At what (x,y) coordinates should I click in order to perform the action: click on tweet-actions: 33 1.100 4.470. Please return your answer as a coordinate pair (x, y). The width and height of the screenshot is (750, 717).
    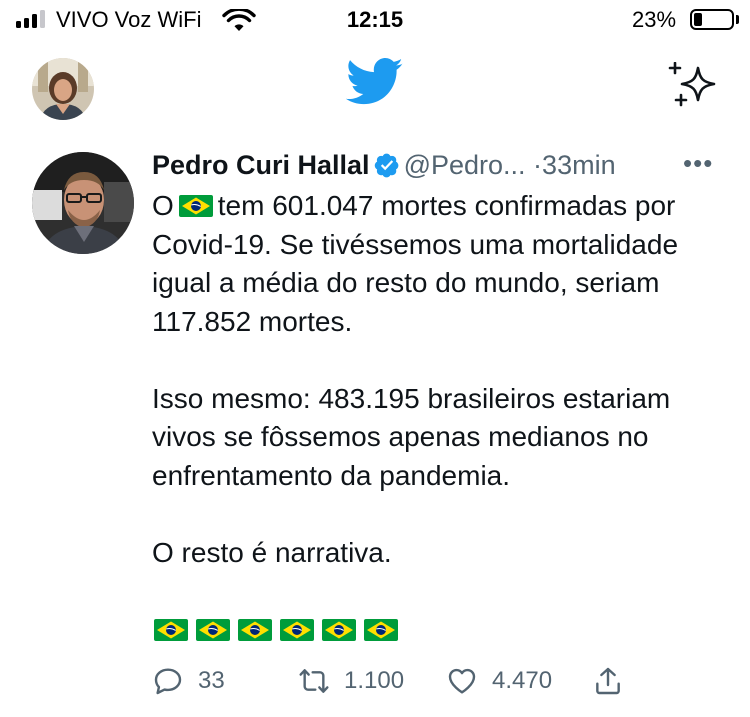
    Looking at the image, I should click on (402, 685).